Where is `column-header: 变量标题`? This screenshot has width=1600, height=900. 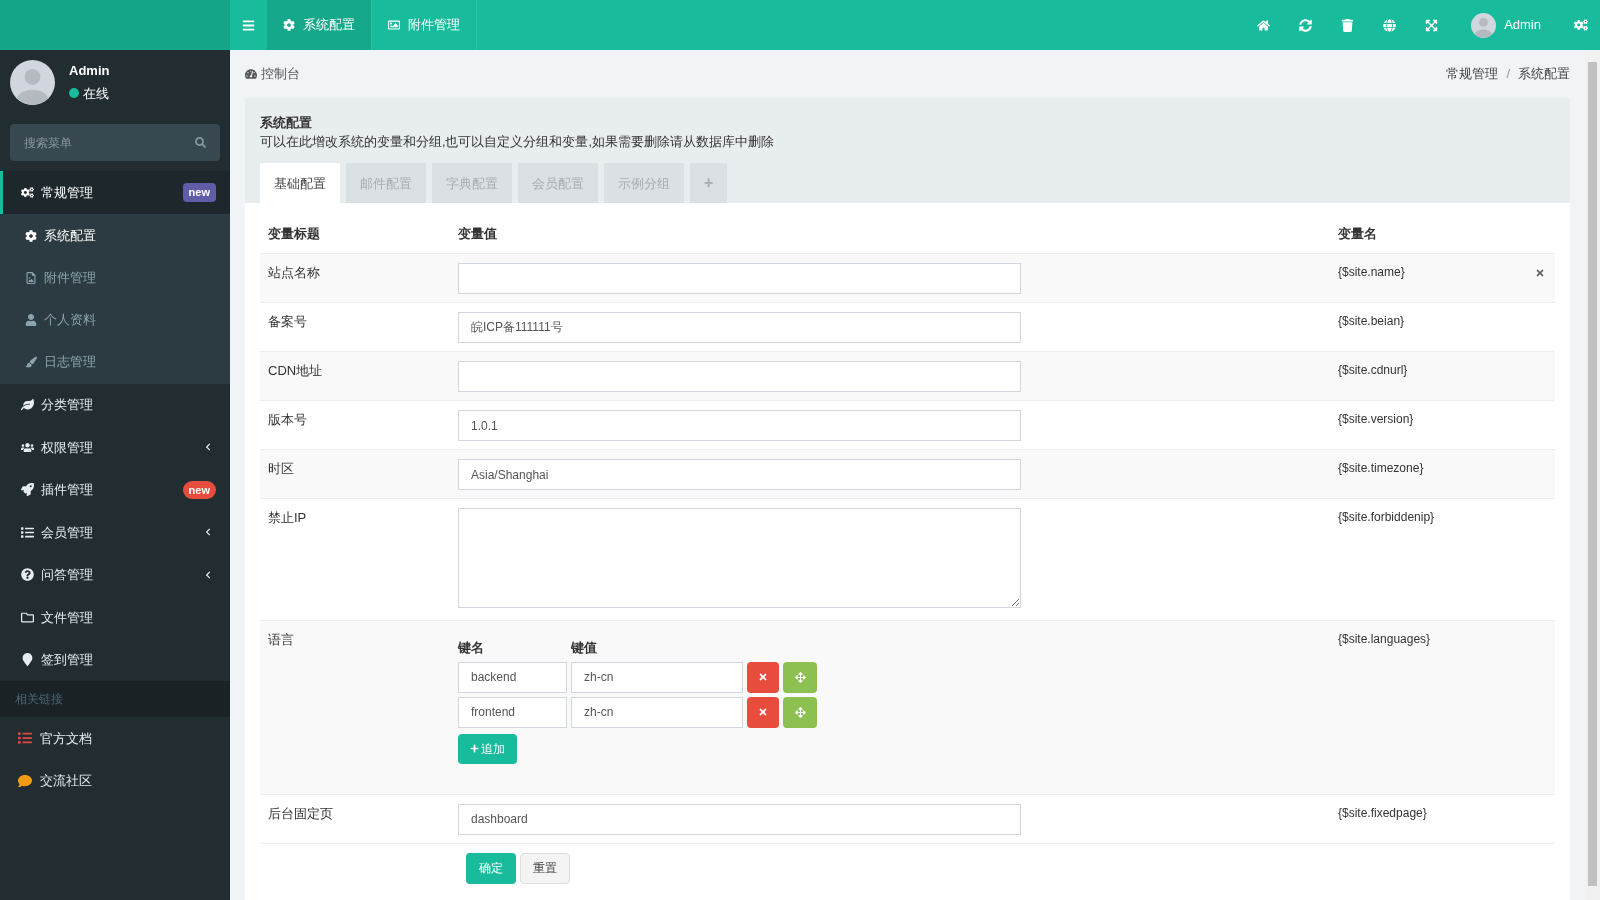 column-header: 变量标题 is located at coordinates (294, 233).